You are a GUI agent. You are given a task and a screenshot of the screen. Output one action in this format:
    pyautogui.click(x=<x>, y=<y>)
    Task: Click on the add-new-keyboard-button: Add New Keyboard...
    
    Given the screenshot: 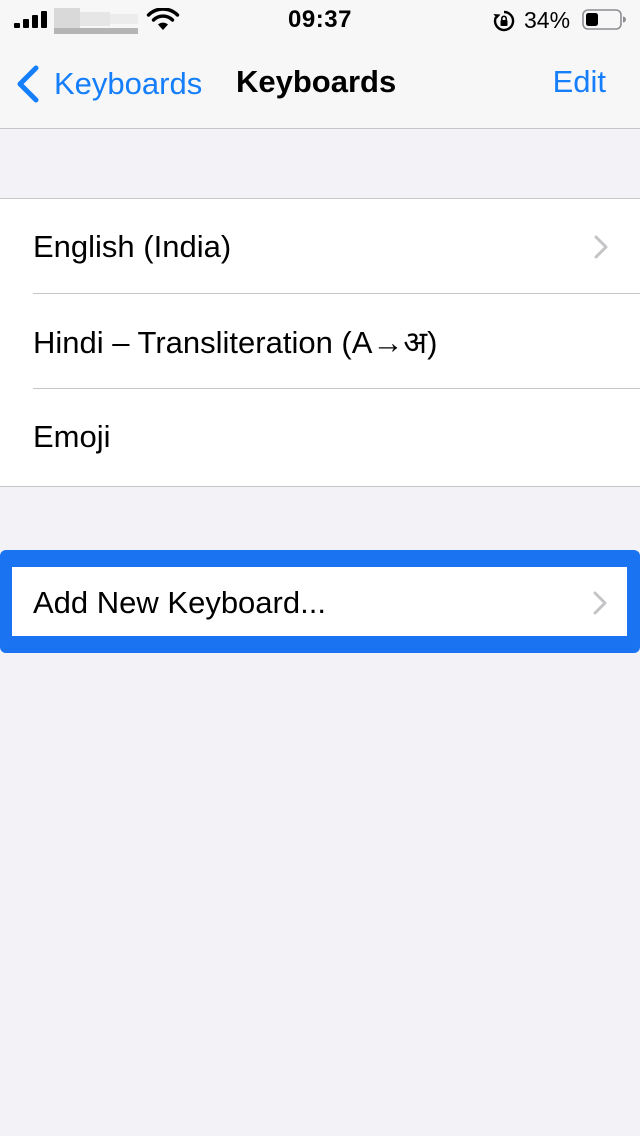 What is the action you would take?
    pyautogui.click(x=319, y=601)
    